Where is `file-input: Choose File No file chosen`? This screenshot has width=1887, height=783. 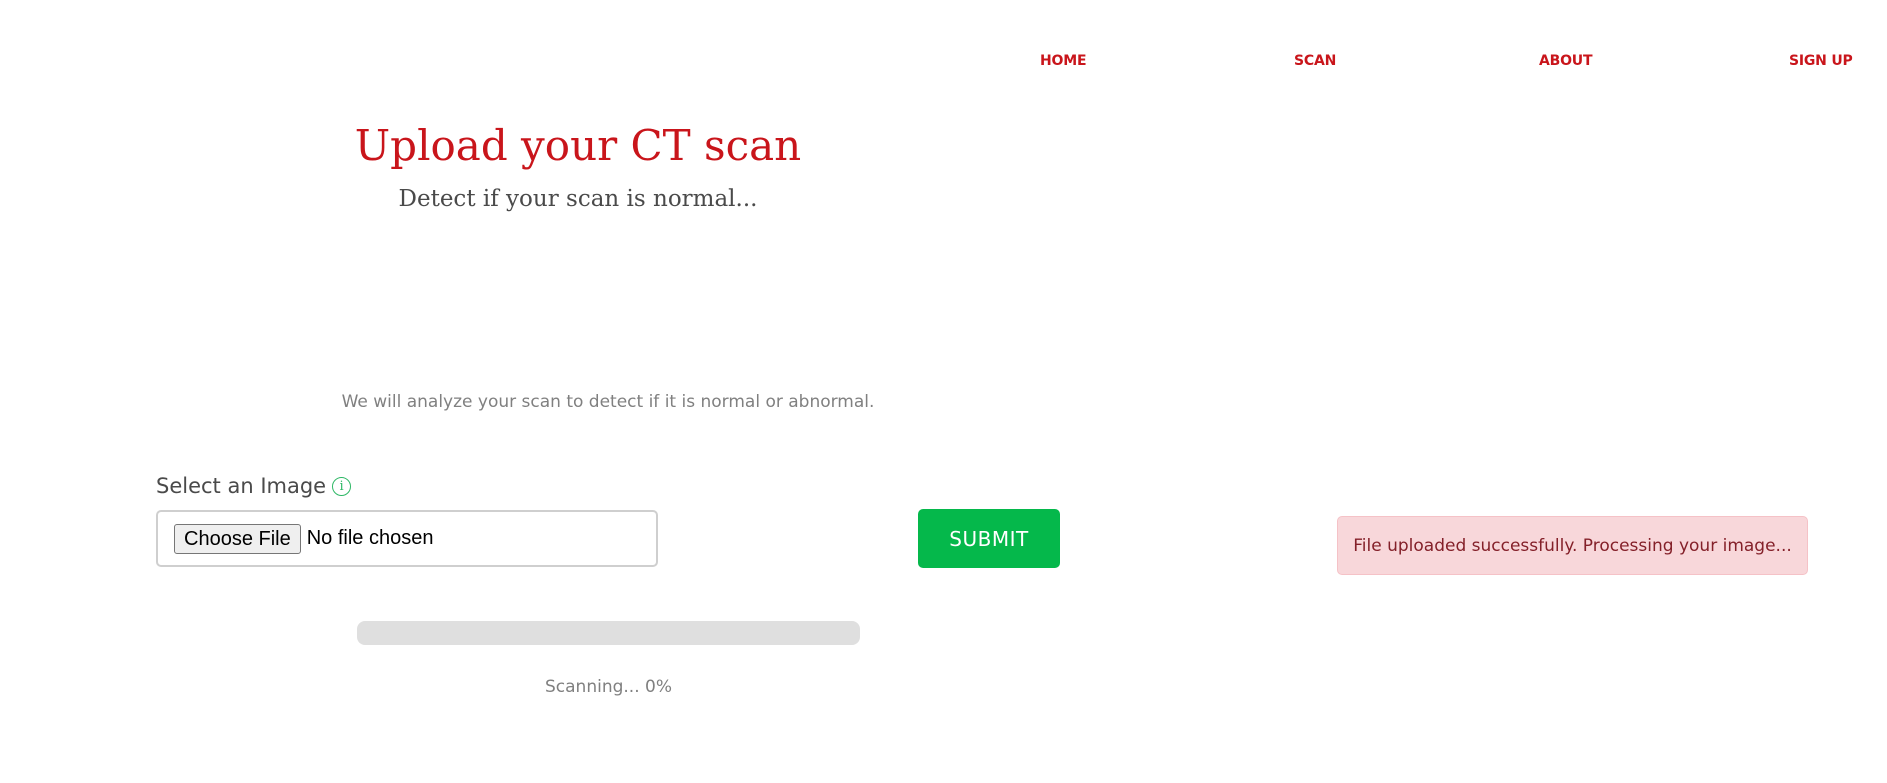
file-input: Choose File No file chosen is located at coordinates (407, 538).